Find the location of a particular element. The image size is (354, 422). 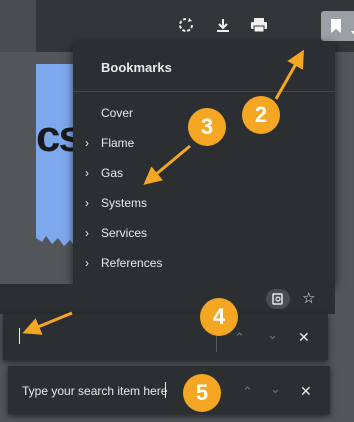

find-input is located at coordinates (114, 338).